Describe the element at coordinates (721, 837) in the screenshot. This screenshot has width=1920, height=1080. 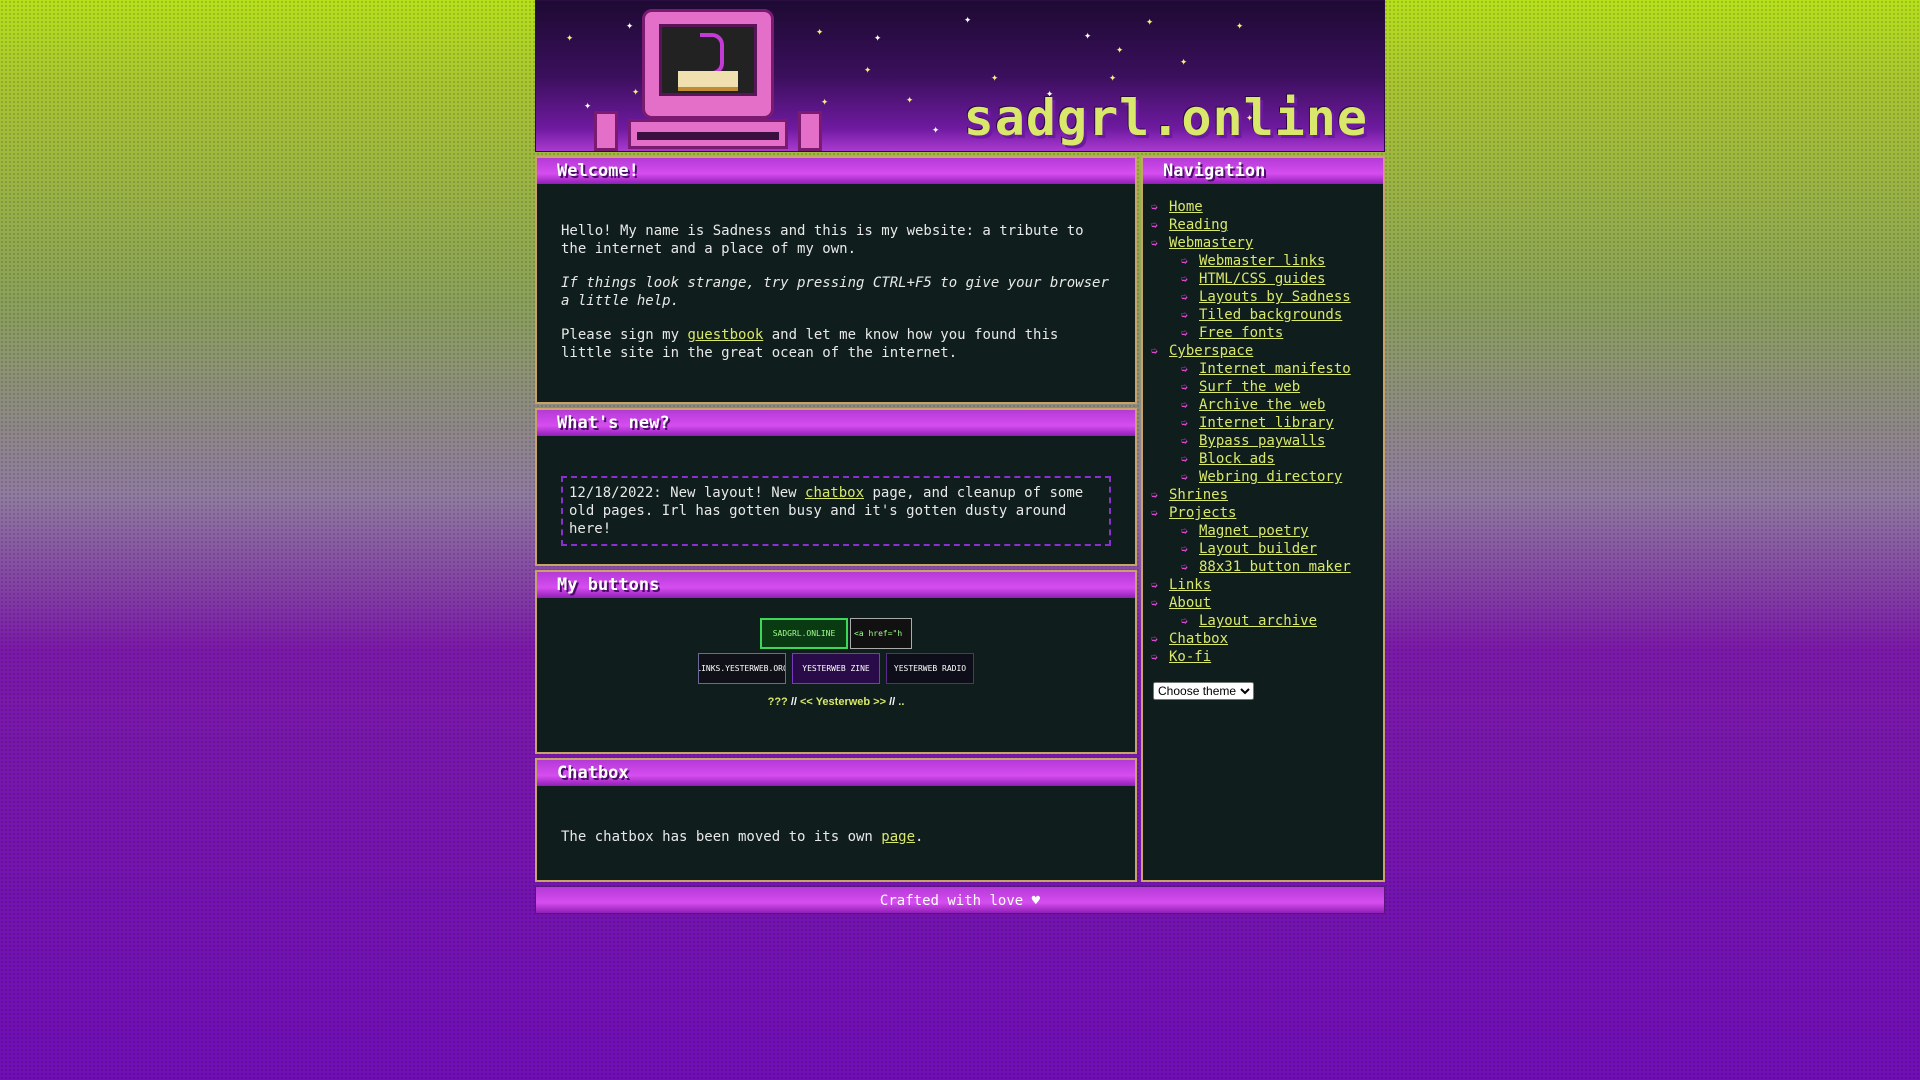
I see `chatbox-text-before: The chatbox has been moved to its own` at that location.